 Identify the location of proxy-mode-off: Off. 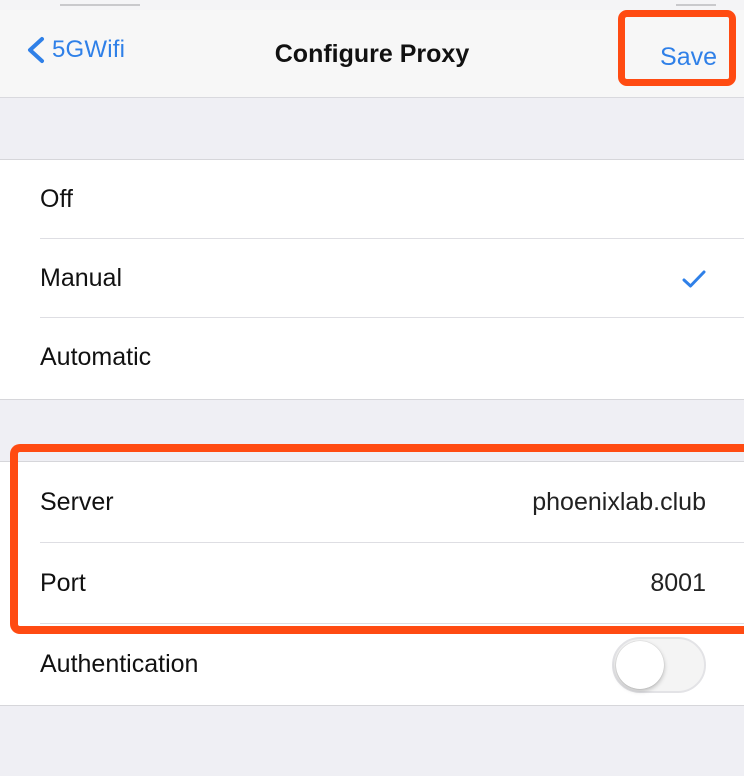
(372, 199).